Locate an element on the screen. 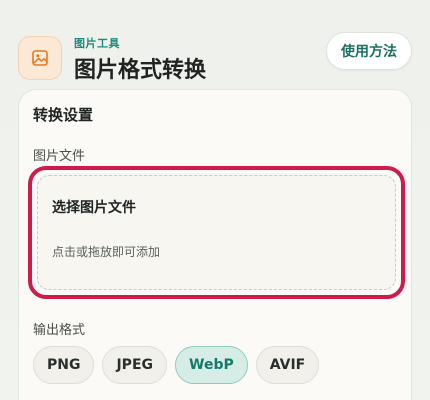  app-subtitle: 图片工具 is located at coordinates (97, 43).